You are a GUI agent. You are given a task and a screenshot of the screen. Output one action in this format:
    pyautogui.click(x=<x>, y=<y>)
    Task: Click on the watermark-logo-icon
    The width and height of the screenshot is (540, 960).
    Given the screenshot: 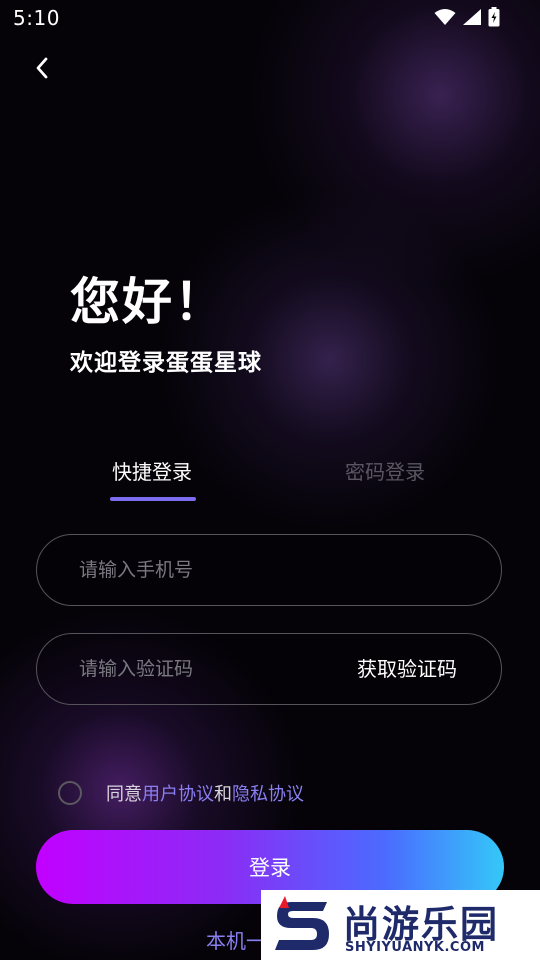 What is the action you would take?
    pyautogui.click(x=302, y=923)
    